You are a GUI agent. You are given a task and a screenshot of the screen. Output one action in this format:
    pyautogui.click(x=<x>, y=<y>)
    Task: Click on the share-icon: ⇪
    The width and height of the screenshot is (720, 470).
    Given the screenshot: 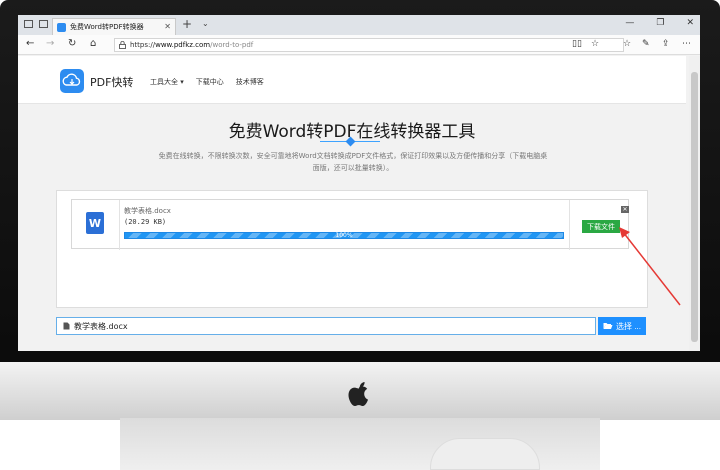 What is the action you would take?
    pyautogui.click(x=666, y=44)
    